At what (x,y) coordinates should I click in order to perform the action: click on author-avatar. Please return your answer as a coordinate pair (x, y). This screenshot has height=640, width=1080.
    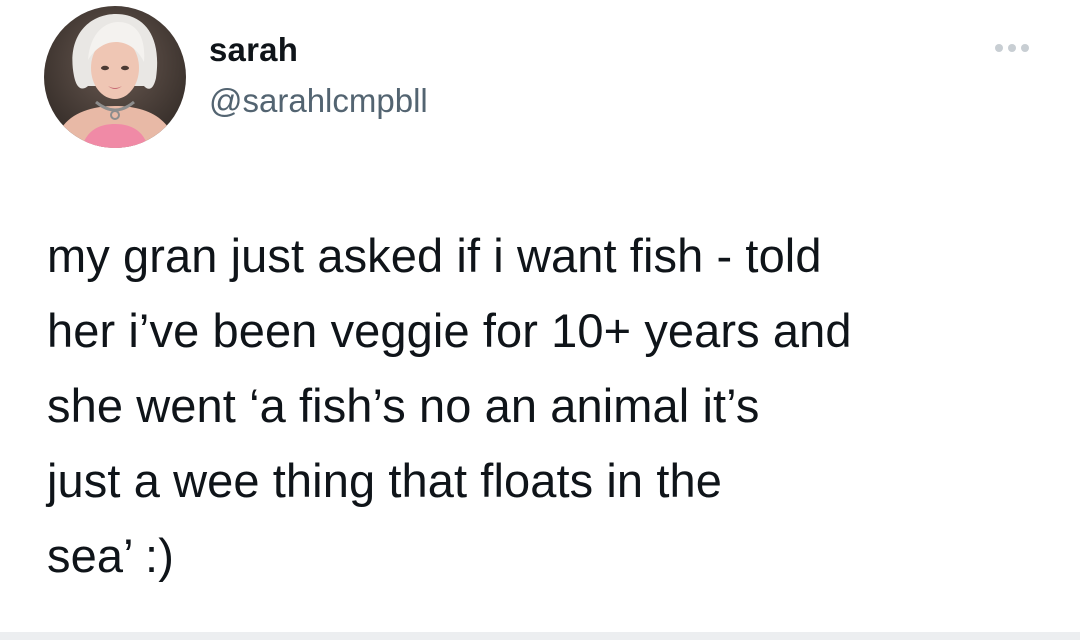
    Looking at the image, I should click on (115, 77).